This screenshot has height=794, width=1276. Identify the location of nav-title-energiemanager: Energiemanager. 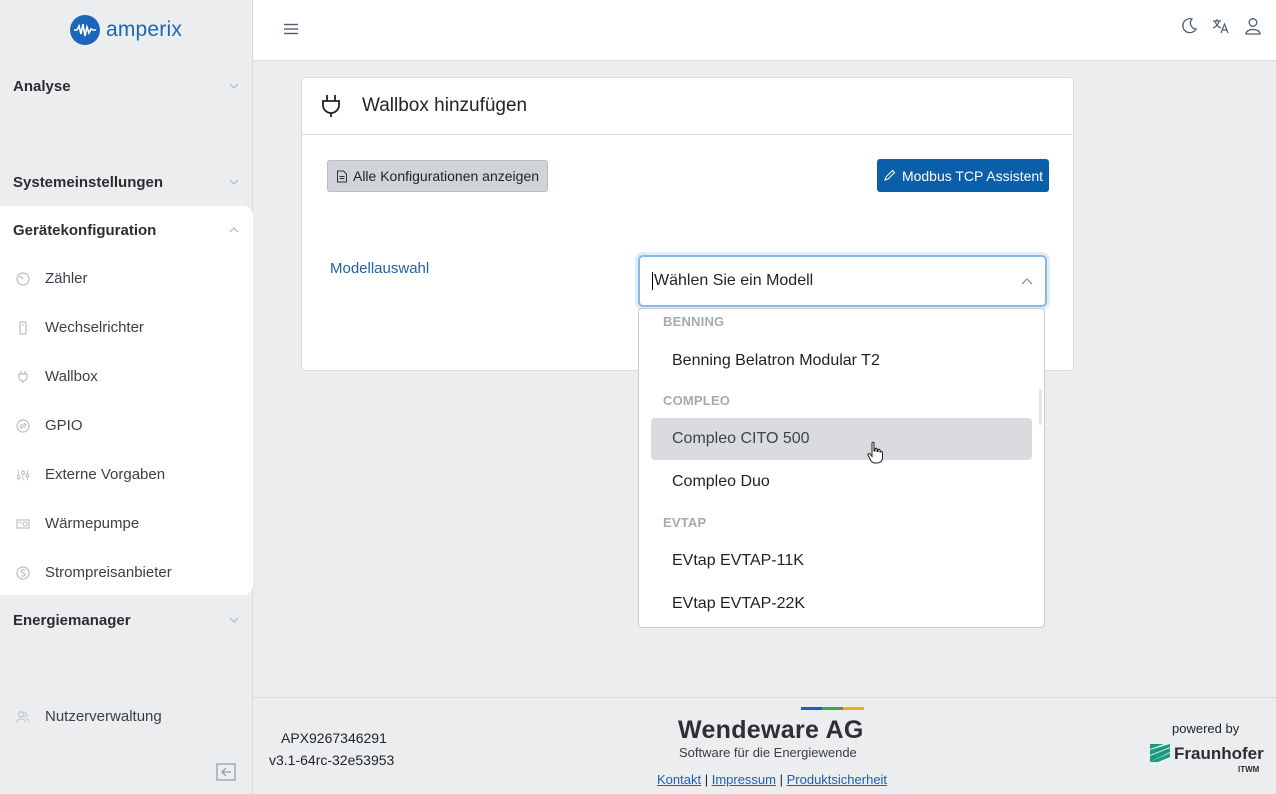
(126, 620).